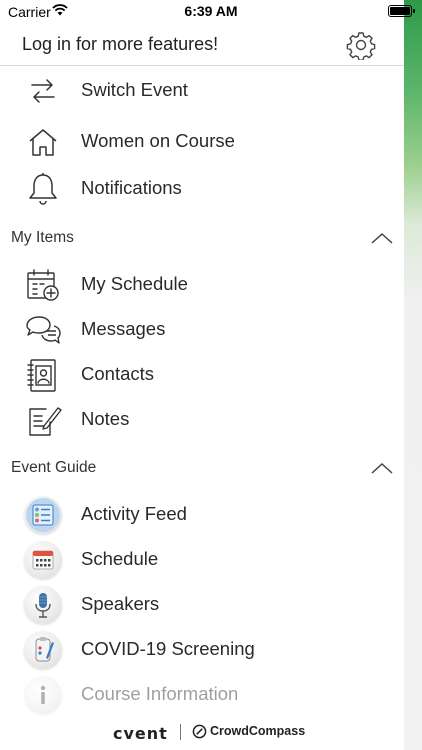 This screenshot has width=422, height=750. Describe the element at coordinates (202, 285) in the screenshot. I see `menu-item-my-schedule: My Schedule` at that location.